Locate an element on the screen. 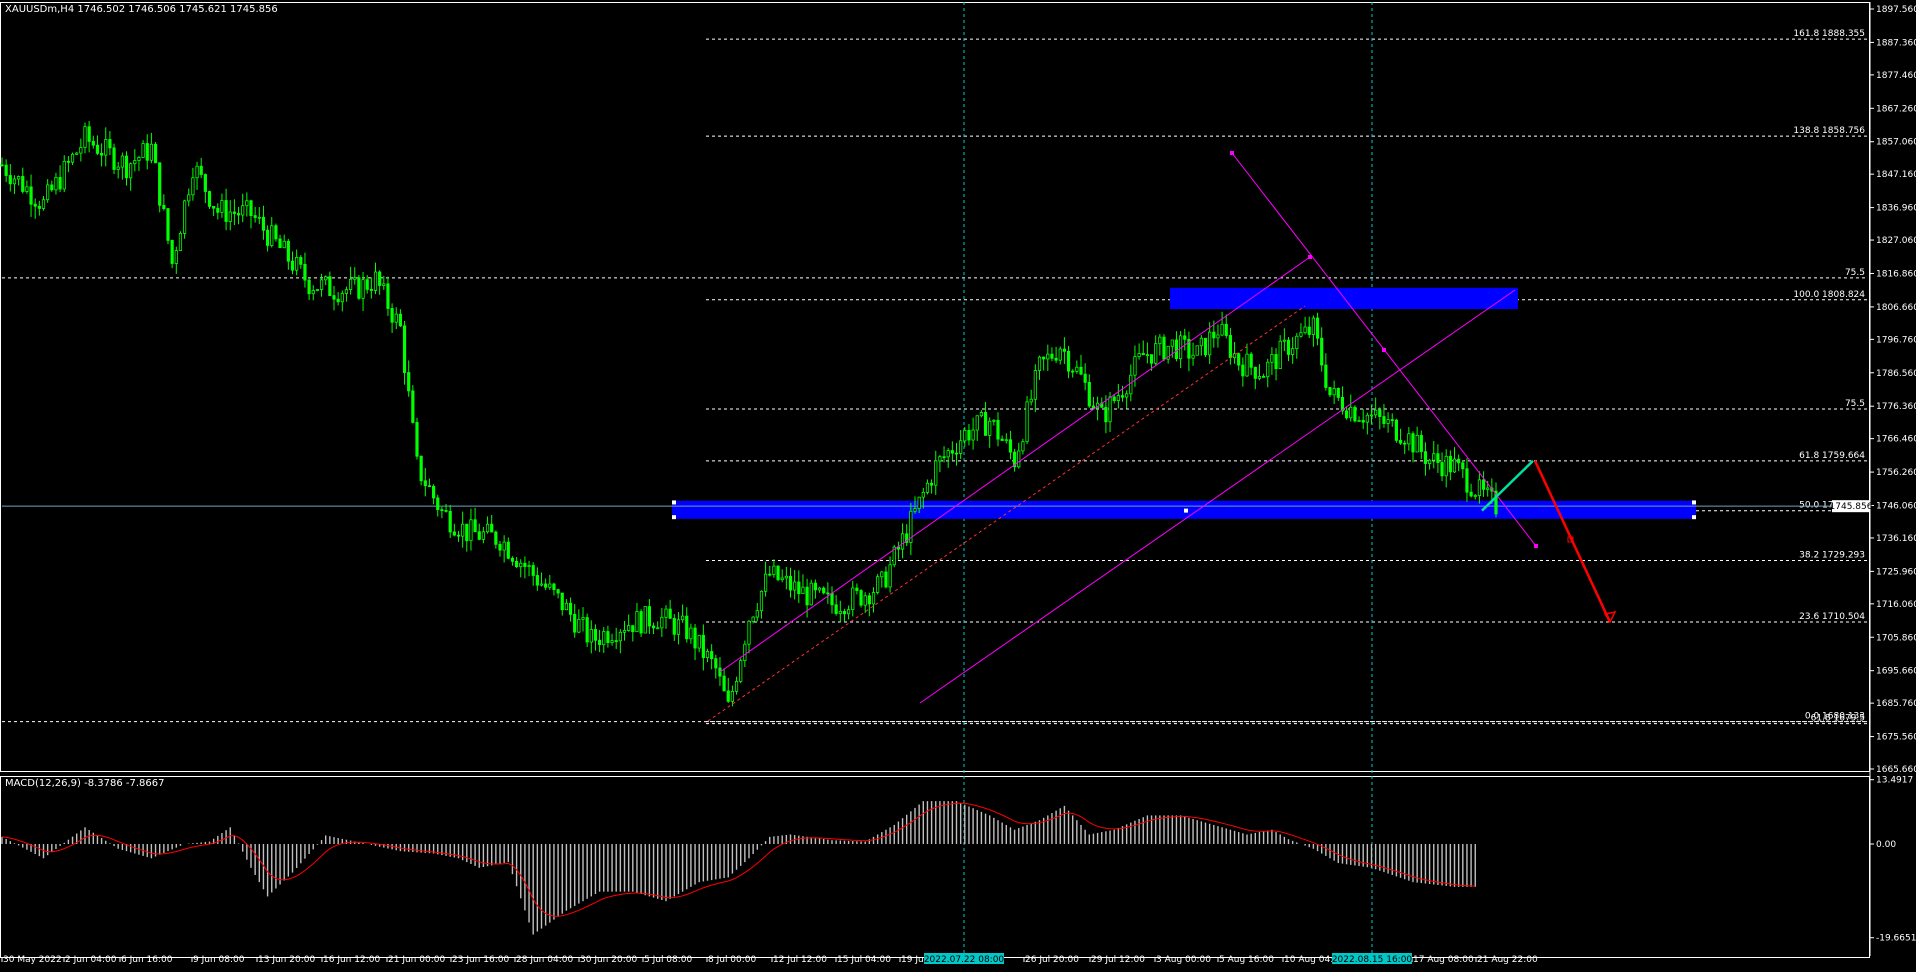 This screenshot has height=972, width=1916. projection-arrow-head is located at coordinates (1610, 617).